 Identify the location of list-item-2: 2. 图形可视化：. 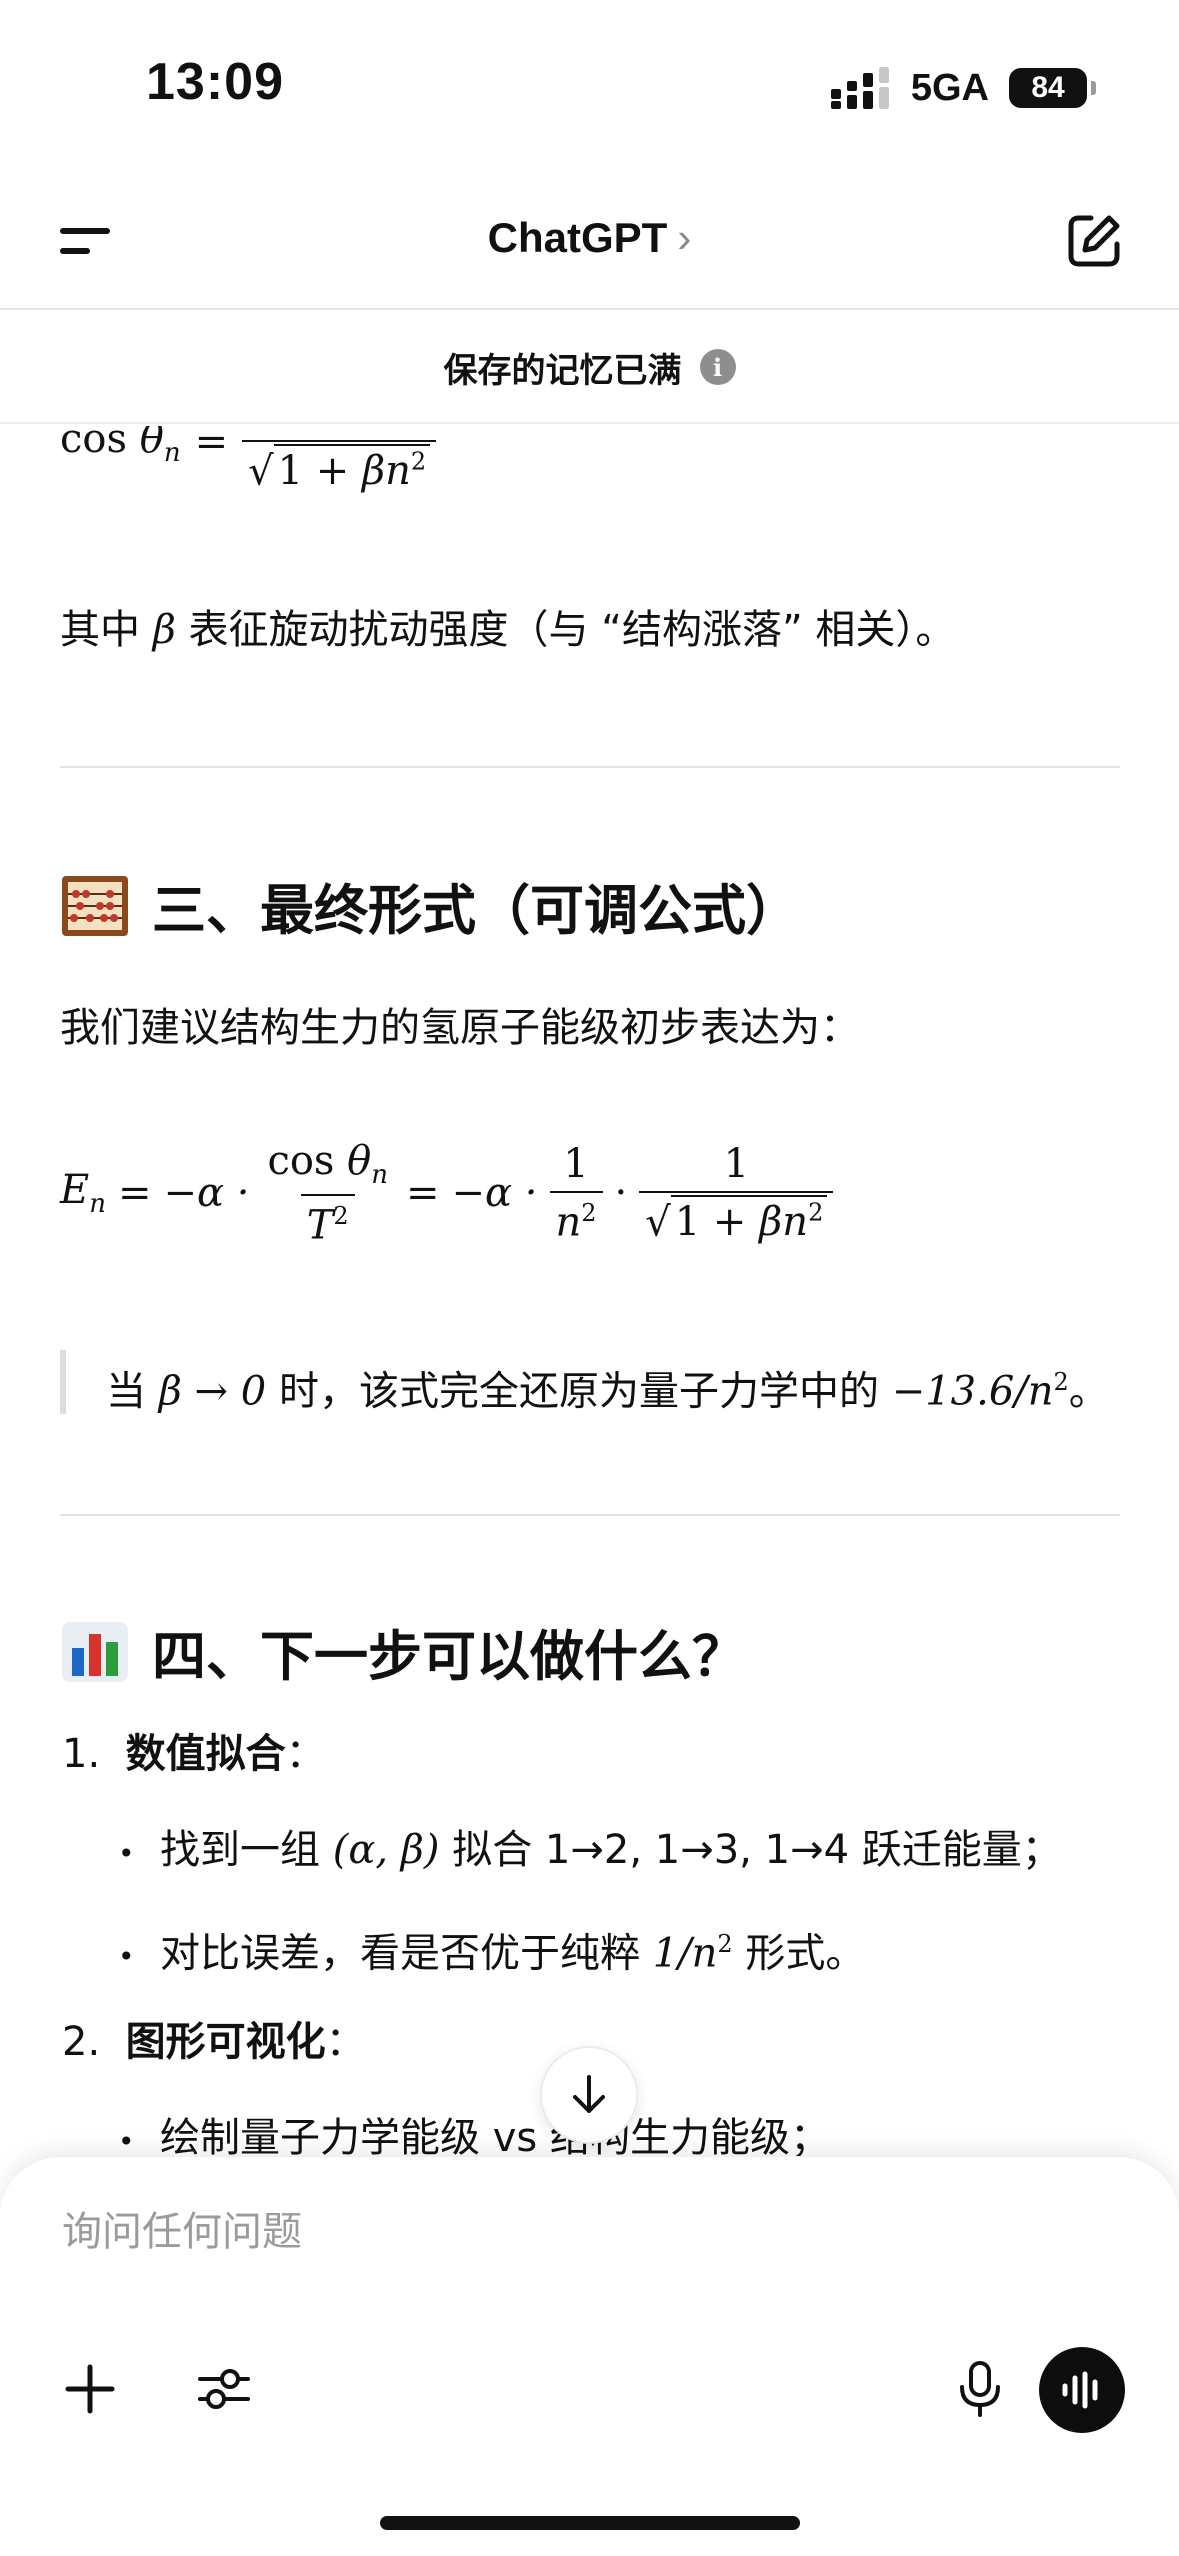
(214, 2042).